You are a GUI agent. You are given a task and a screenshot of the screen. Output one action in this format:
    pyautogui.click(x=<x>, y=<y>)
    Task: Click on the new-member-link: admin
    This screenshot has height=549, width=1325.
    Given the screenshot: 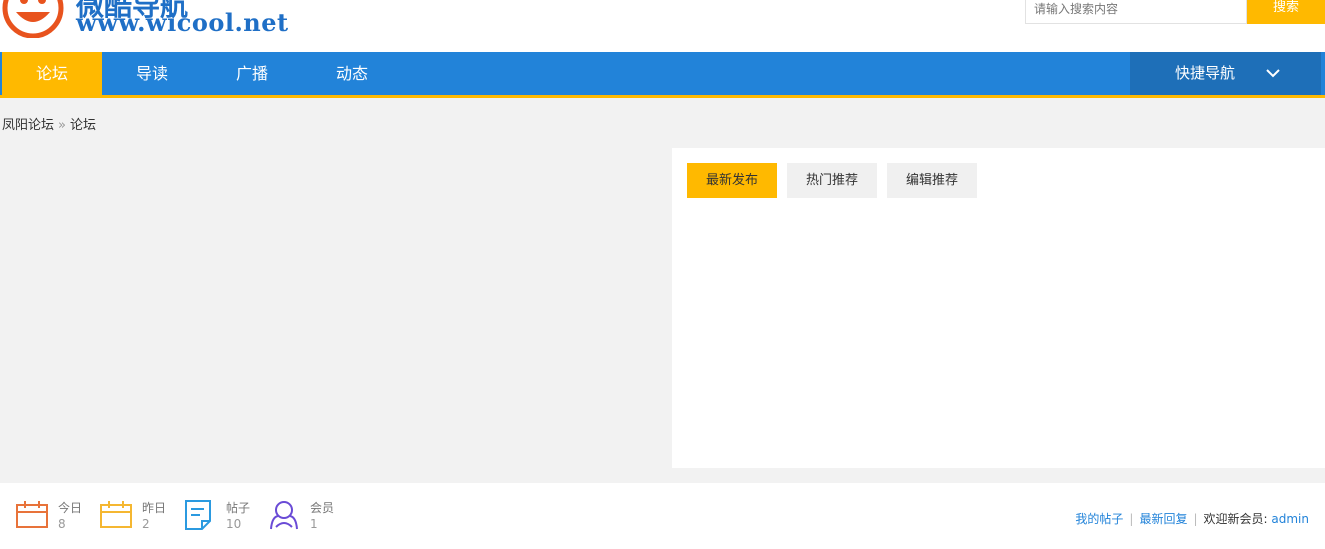 What is the action you would take?
    pyautogui.click(x=1290, y=519)
    